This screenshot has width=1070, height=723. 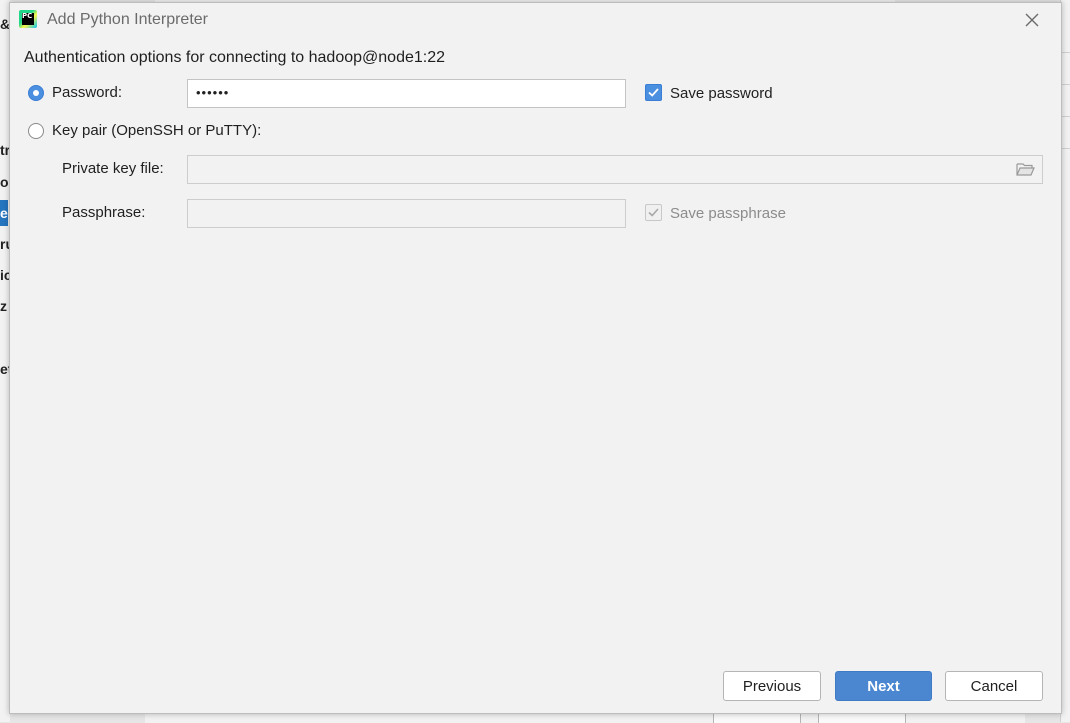 I want to click on password-label: Password:, so click(x=87, y=92).